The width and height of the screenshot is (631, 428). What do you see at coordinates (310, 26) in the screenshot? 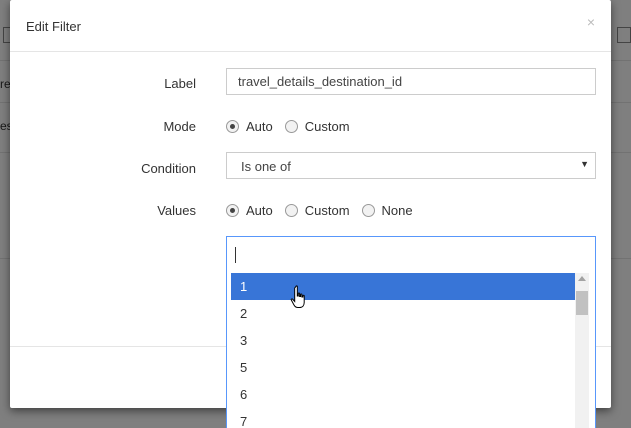
I see `modal-header: Edit Filter ×` at bounding box center [310, 26].